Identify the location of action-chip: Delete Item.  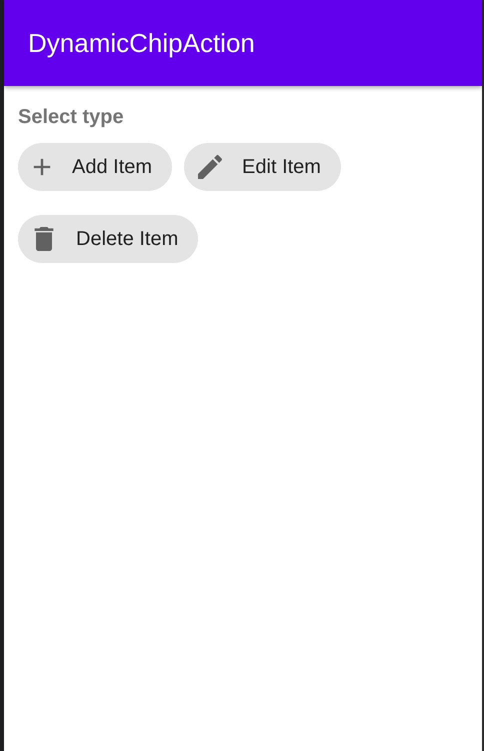
(108, 239).